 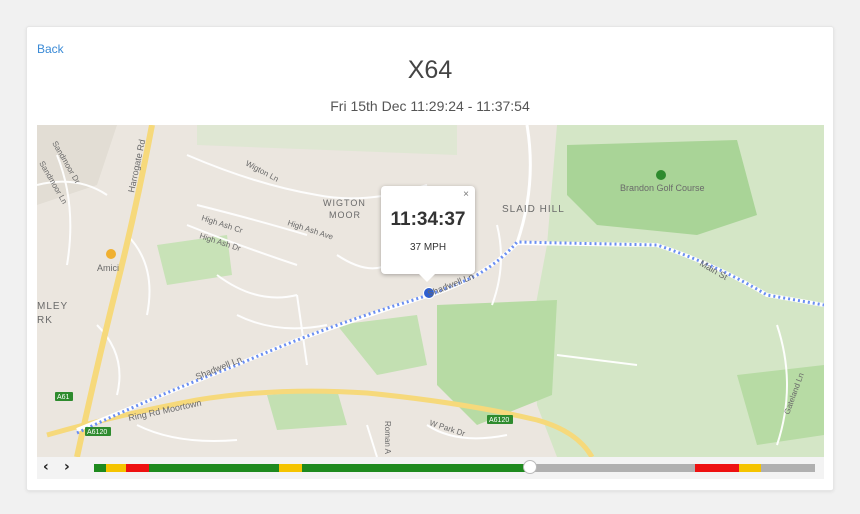 I want to click on popup-tip, so click(x=427, y=278).